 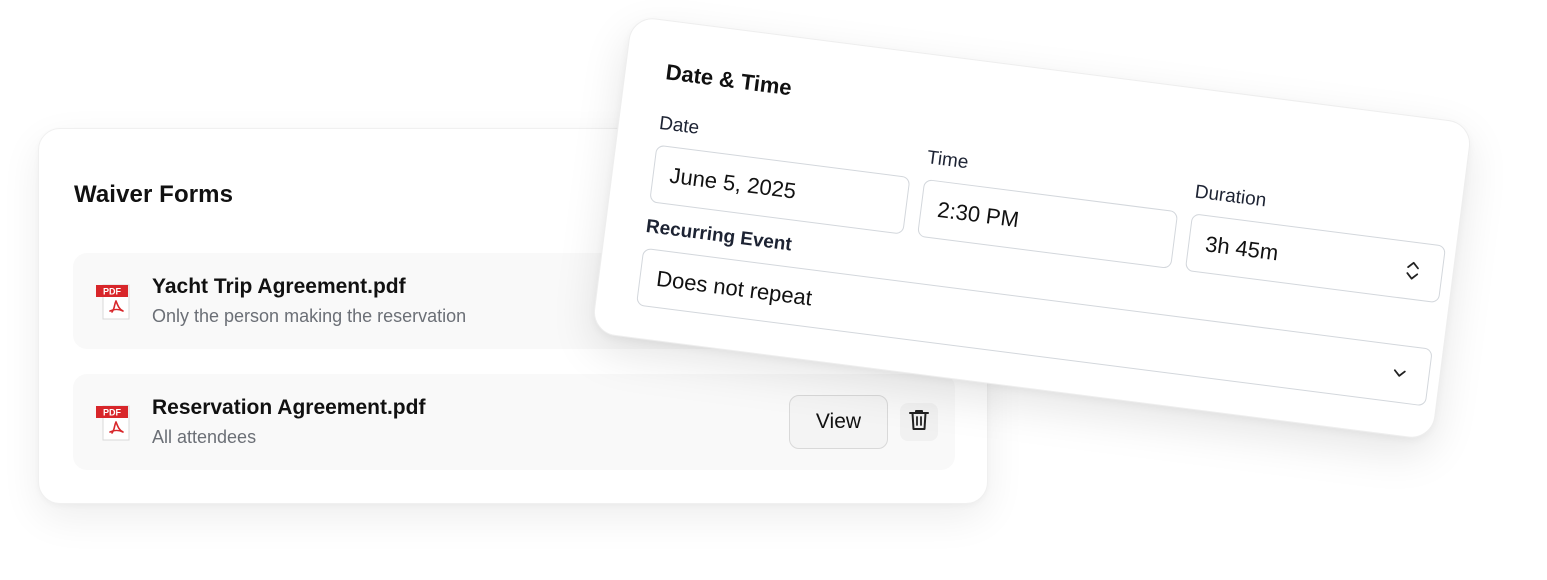 What do you see at coordinates (679, 125) in the screenshot?
I see `date-label: Date` at bounding box center [679, 125].